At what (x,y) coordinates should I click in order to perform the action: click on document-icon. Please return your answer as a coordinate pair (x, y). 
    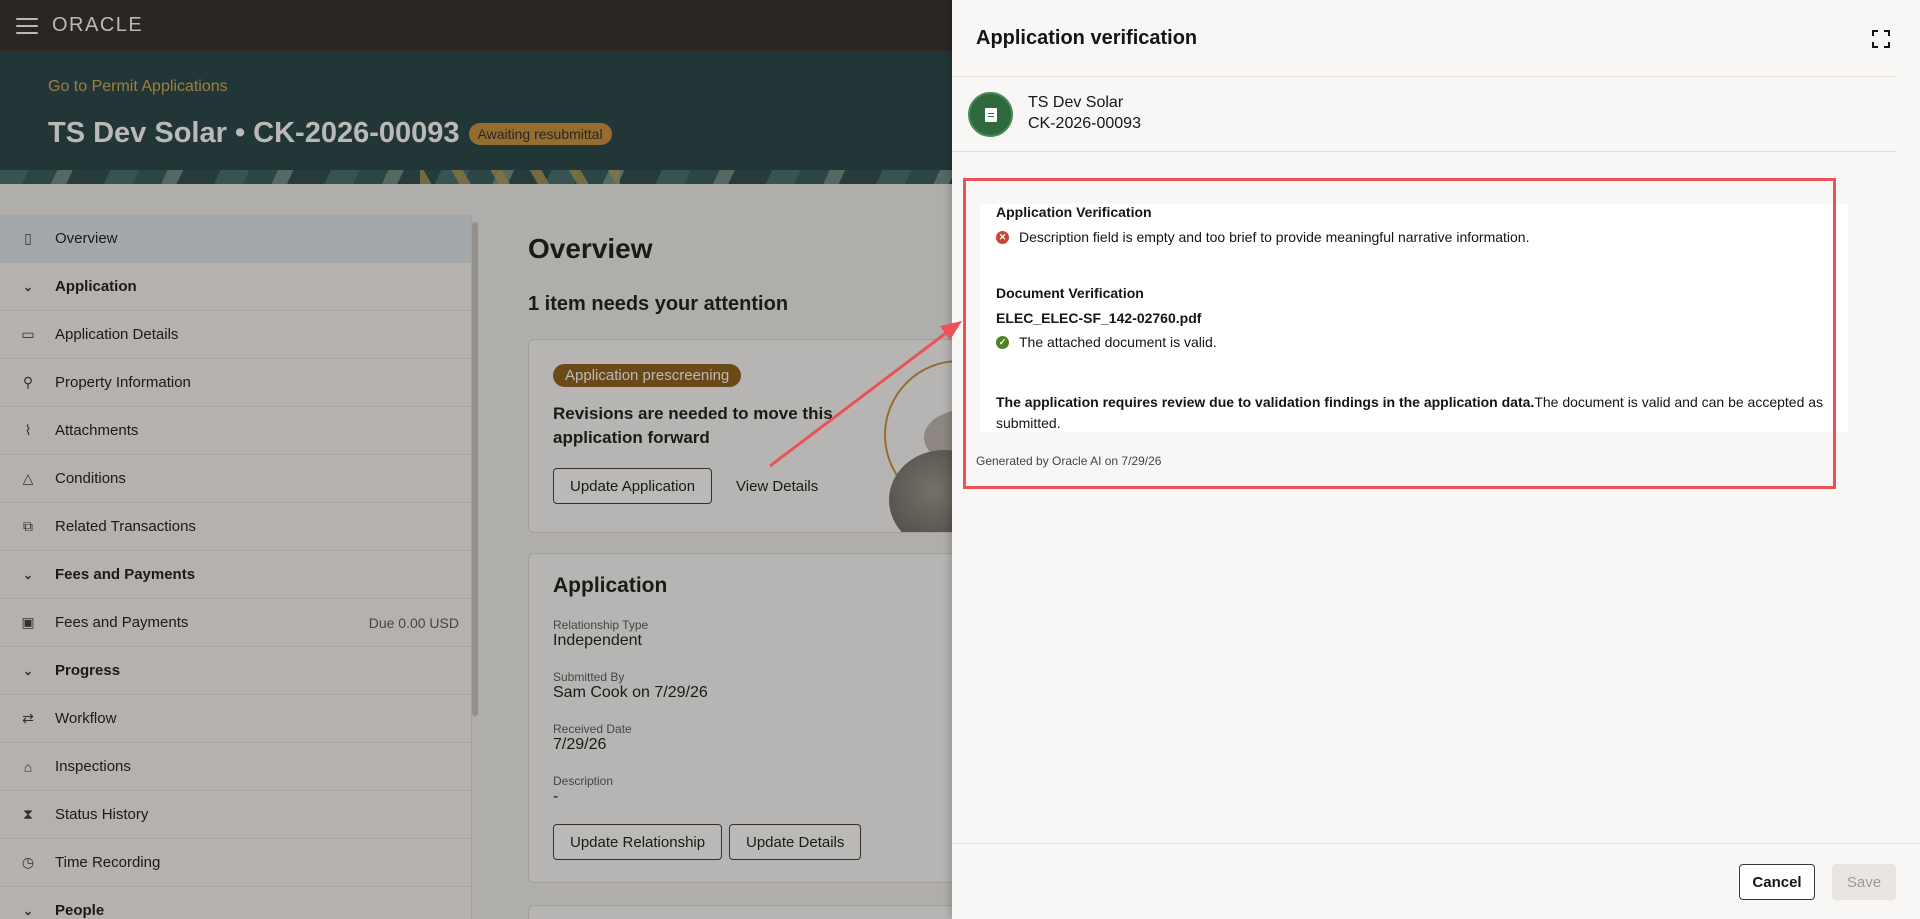
    Looking at the image, I should click on (990, 114).